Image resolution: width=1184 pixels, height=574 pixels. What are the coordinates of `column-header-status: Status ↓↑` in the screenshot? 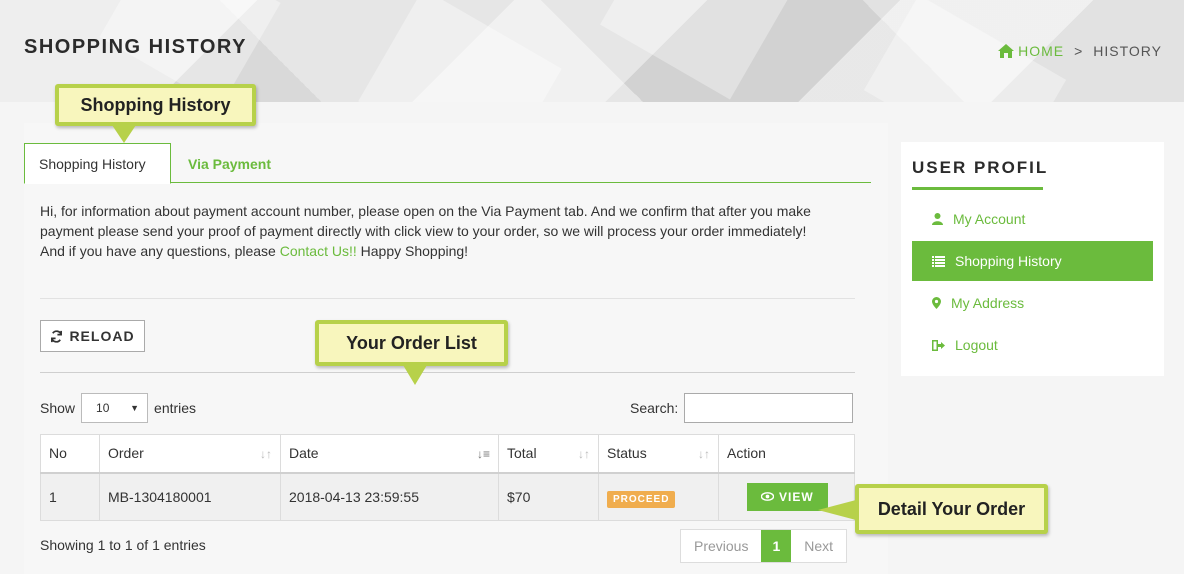 It's located at (658, 454).